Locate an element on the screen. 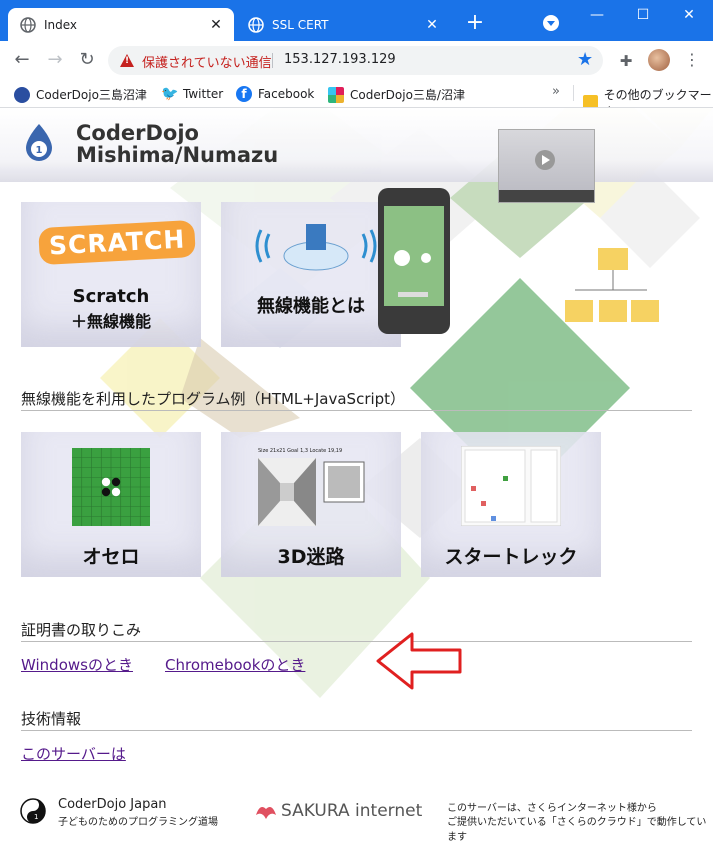 Image resolution: width=713 pixels, height=850 pixels. bookmark-twitter: 🐦 Twitter is located at coordinates (192, 94).